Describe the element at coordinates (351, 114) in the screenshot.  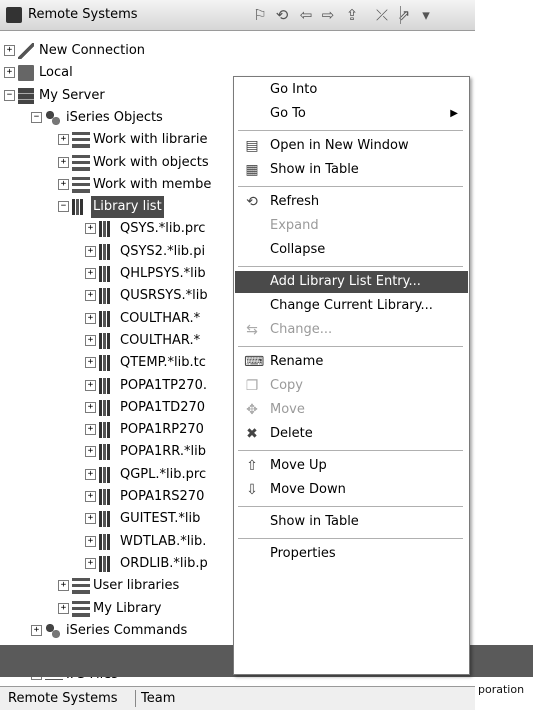
I see `menu-item-go-to: Go To ▶` at that location.